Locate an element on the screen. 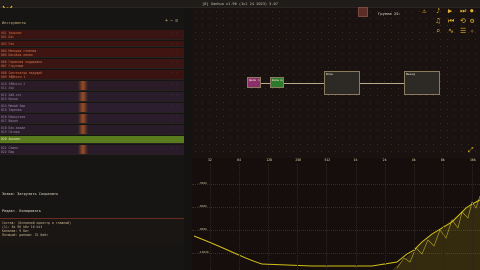  node-label: Фильтр is located at coordinates (277, 80).